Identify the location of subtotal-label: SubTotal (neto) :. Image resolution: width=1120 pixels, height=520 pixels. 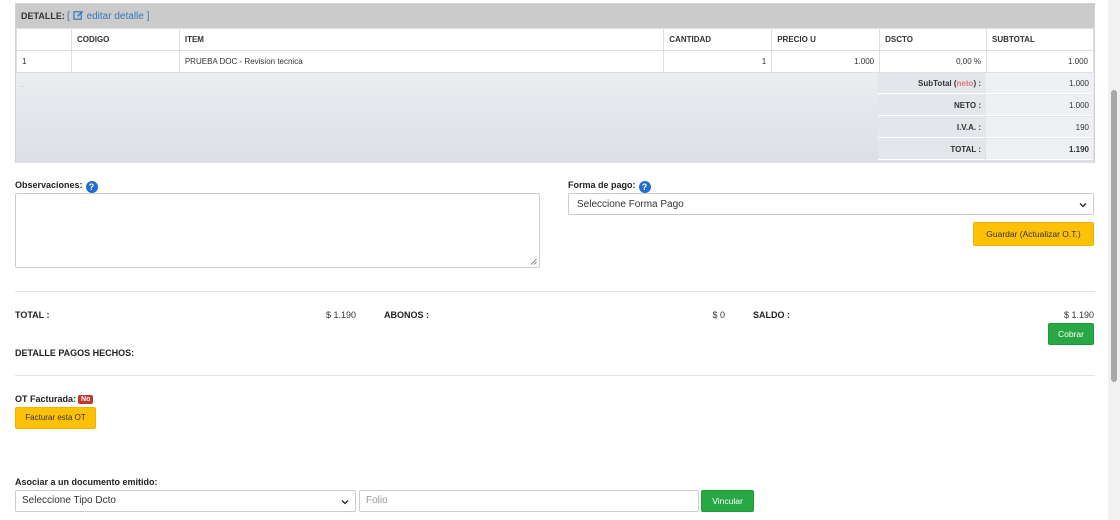
(931, 83).